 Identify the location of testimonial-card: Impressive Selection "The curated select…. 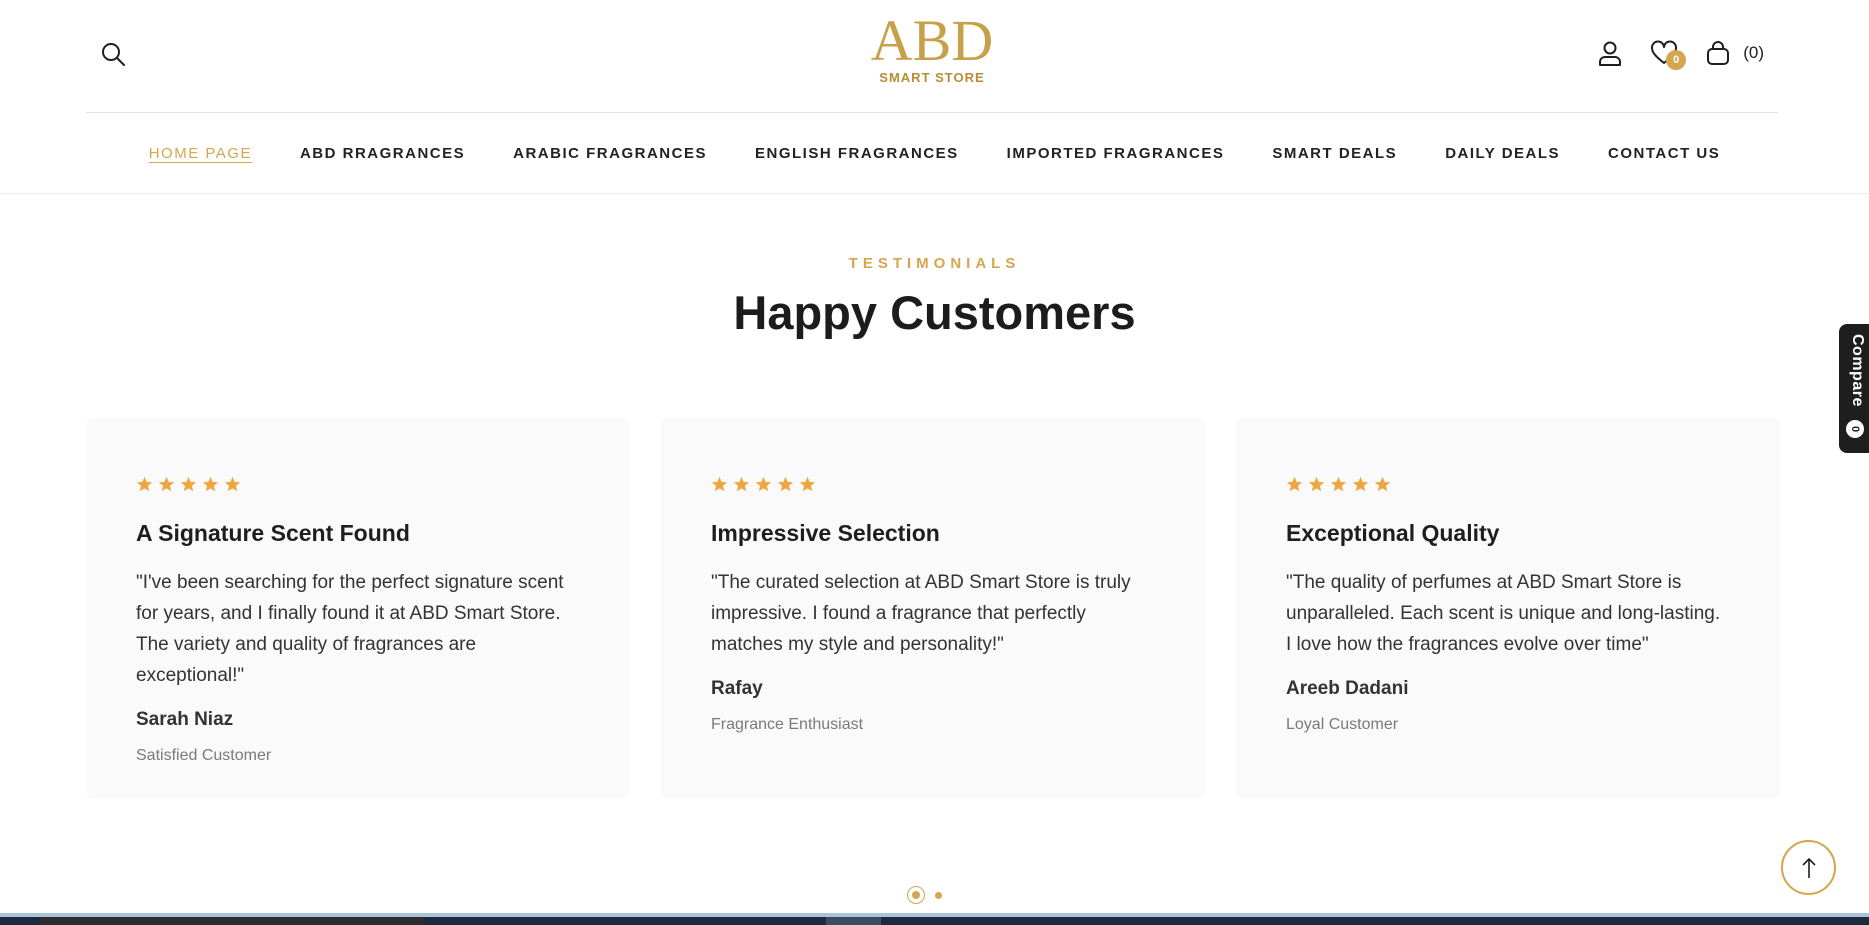
(933, 608).